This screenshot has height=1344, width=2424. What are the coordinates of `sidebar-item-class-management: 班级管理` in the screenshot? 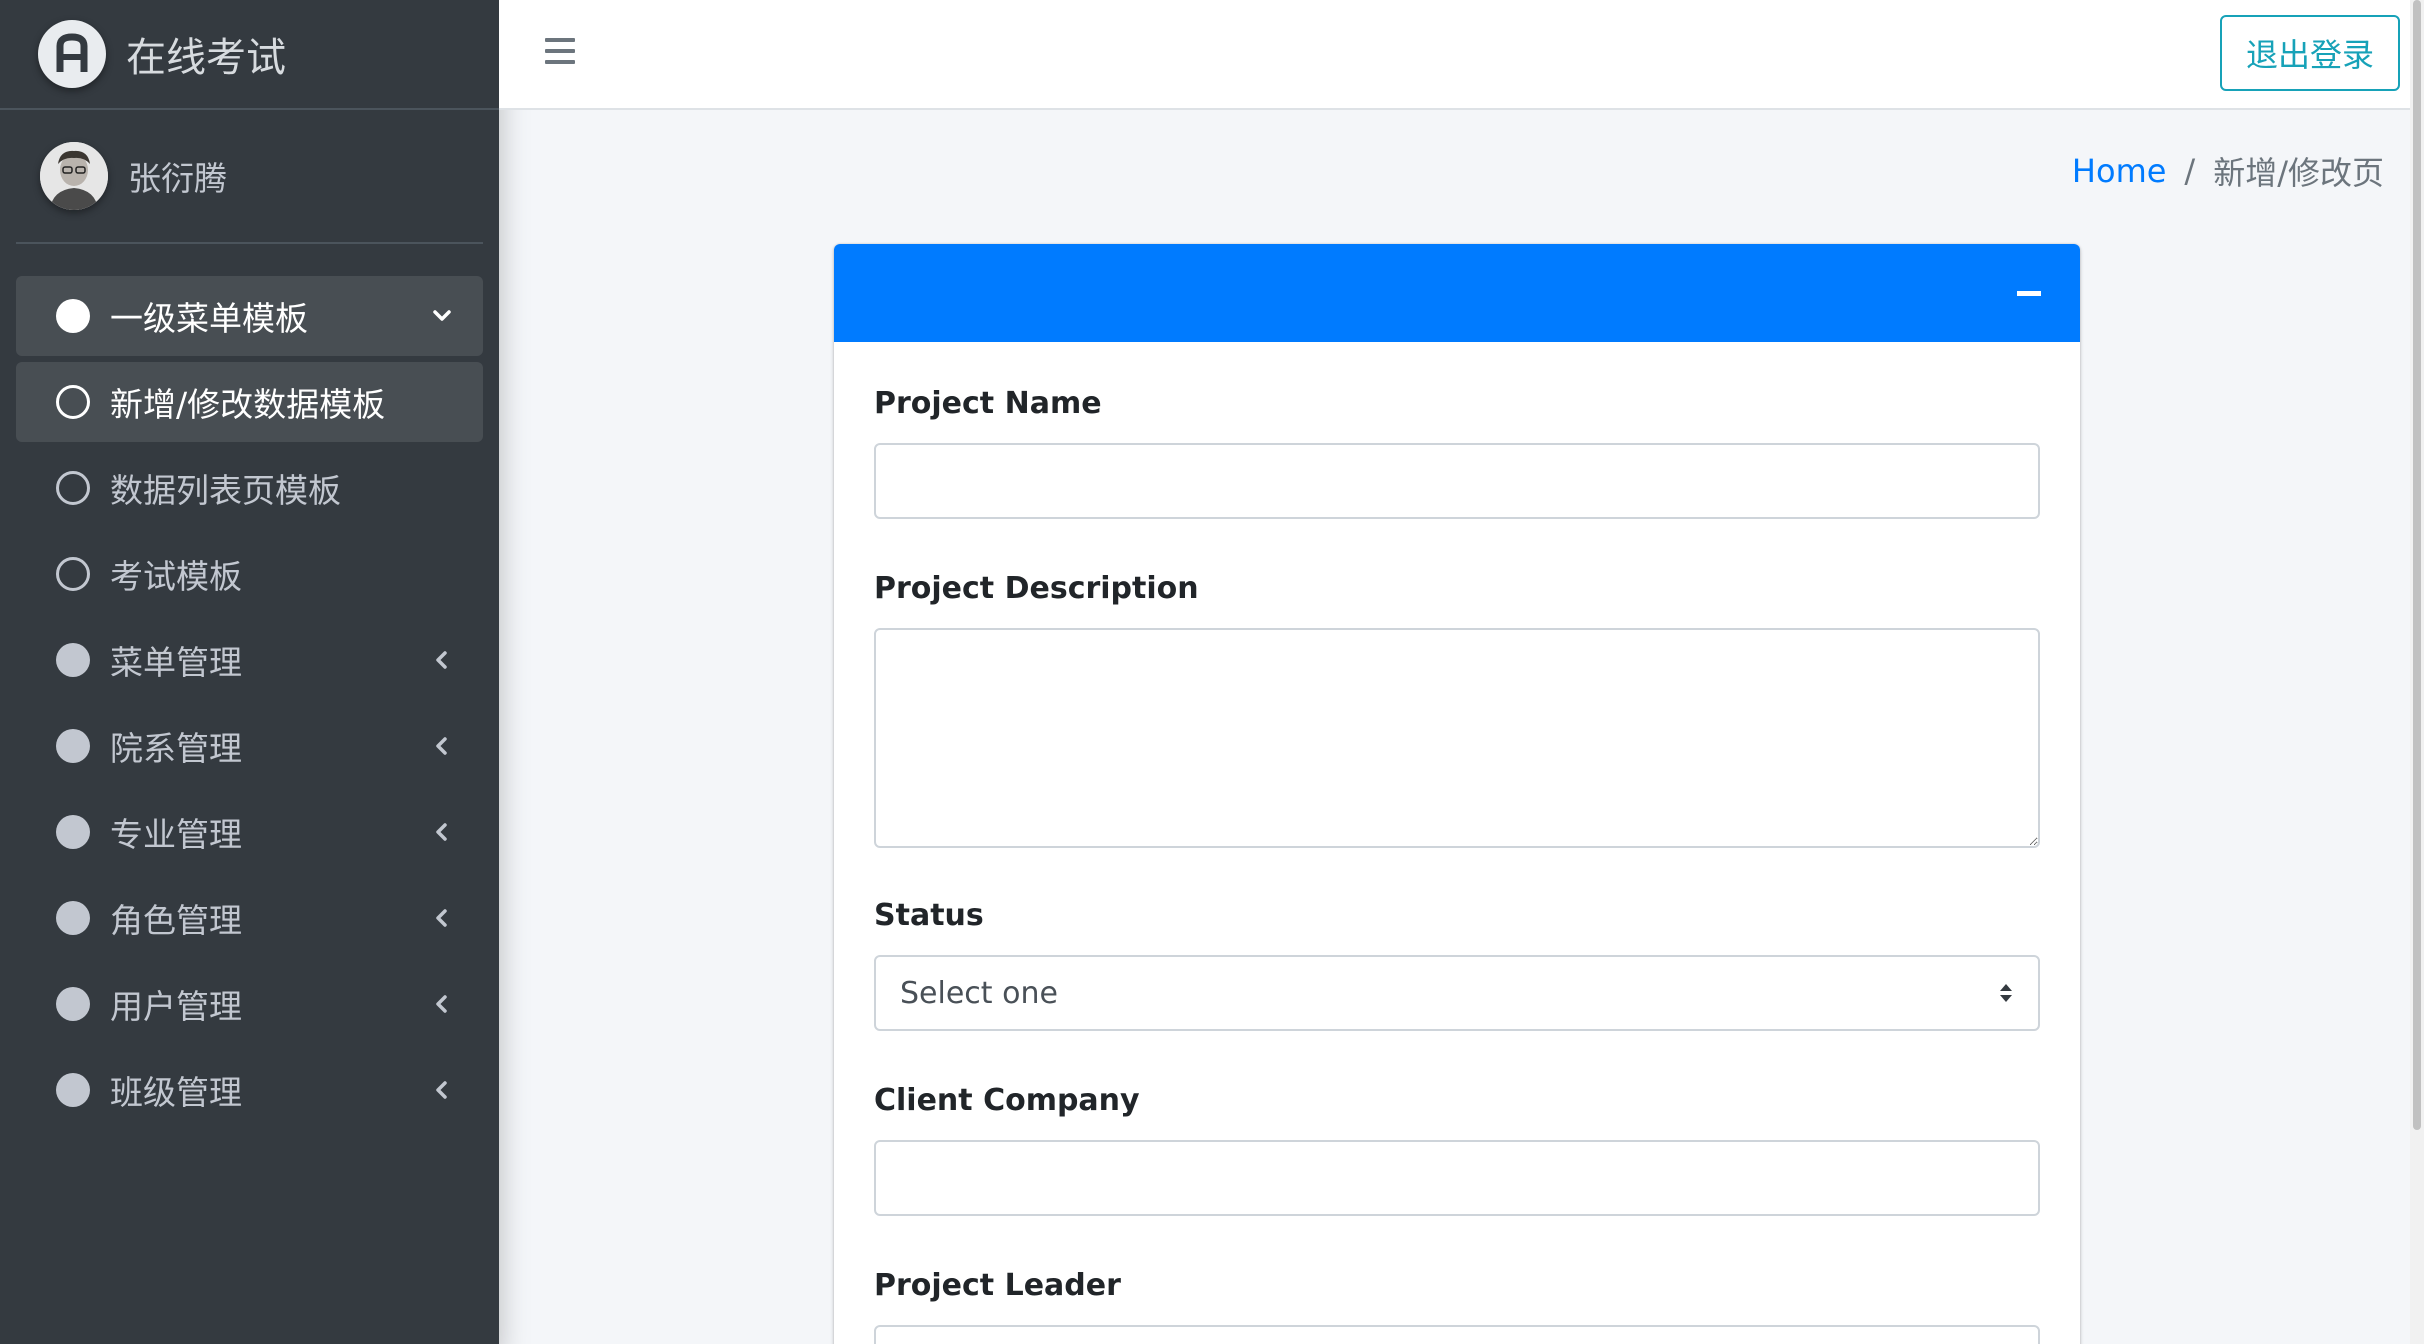 It's located at (249, 1090).